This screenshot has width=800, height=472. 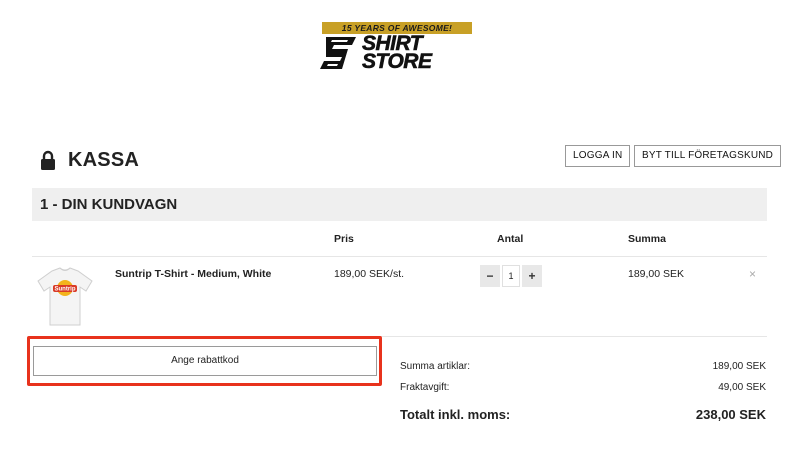 I want to click on shirt-print-text: Suntrip, so click(x=65, y=290).